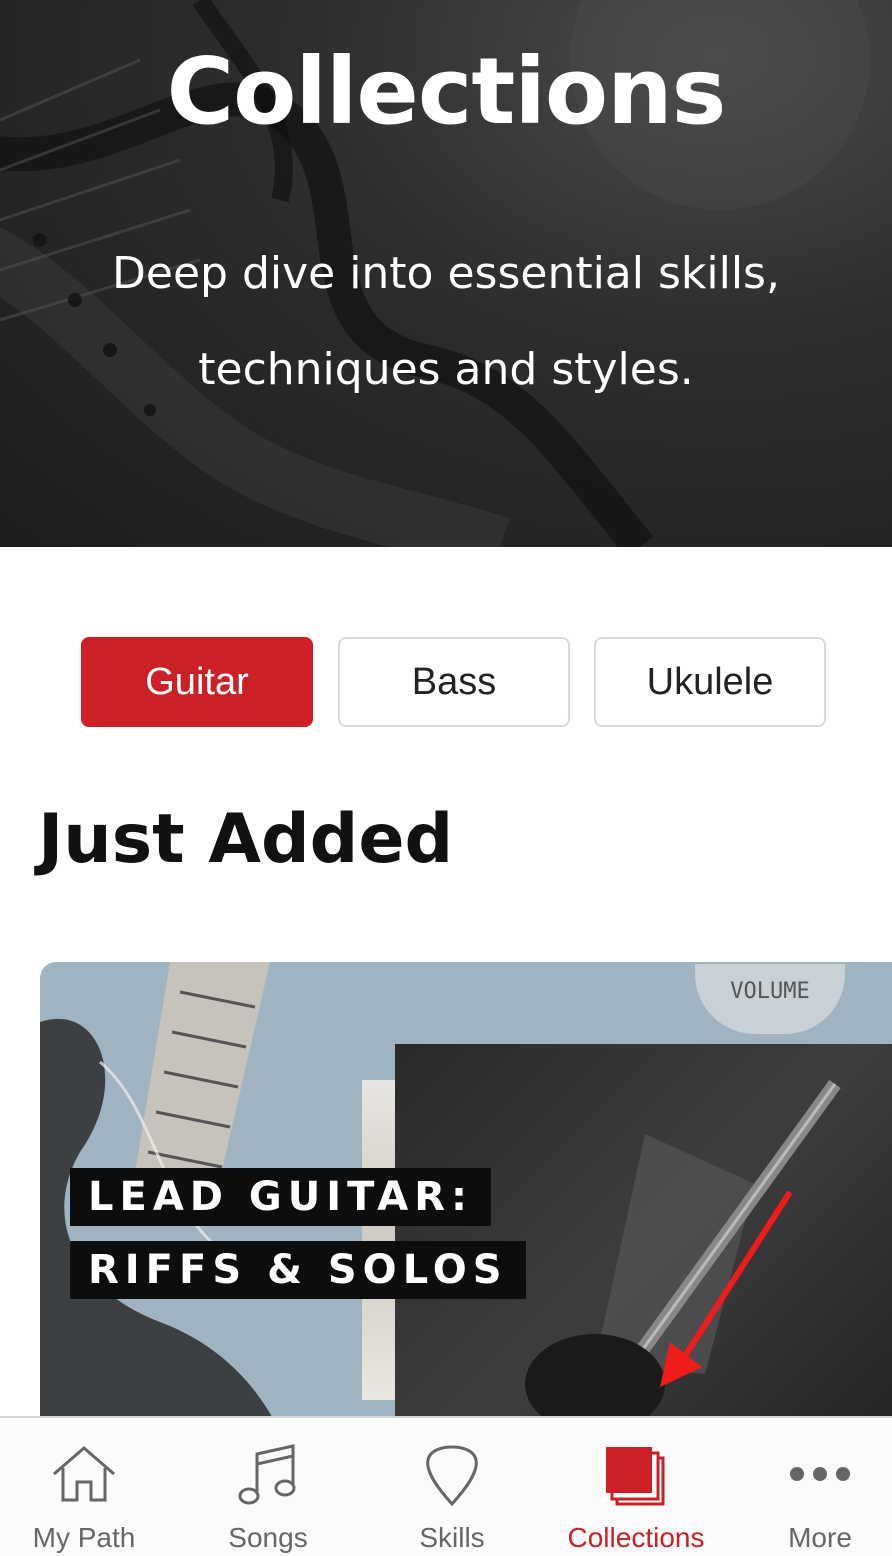 The width and height of the screenshot is (892, 1556). Describe the element at coordinates (726, 1288) in the screenshot. I see `red-arrow-annotation` at that location.